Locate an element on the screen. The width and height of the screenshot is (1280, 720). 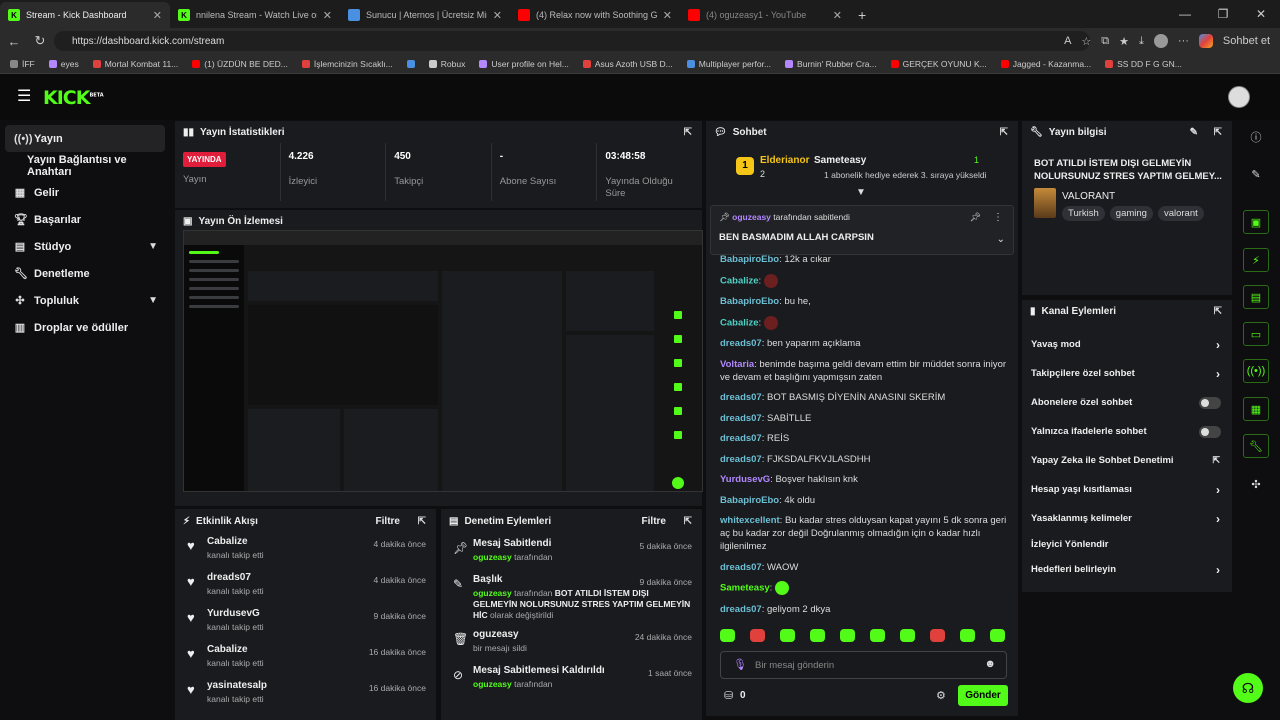
browser-tab: Sunucu | Aternos | Ücretsiz Minecraft ✕ is located at coordinates (425, 15).